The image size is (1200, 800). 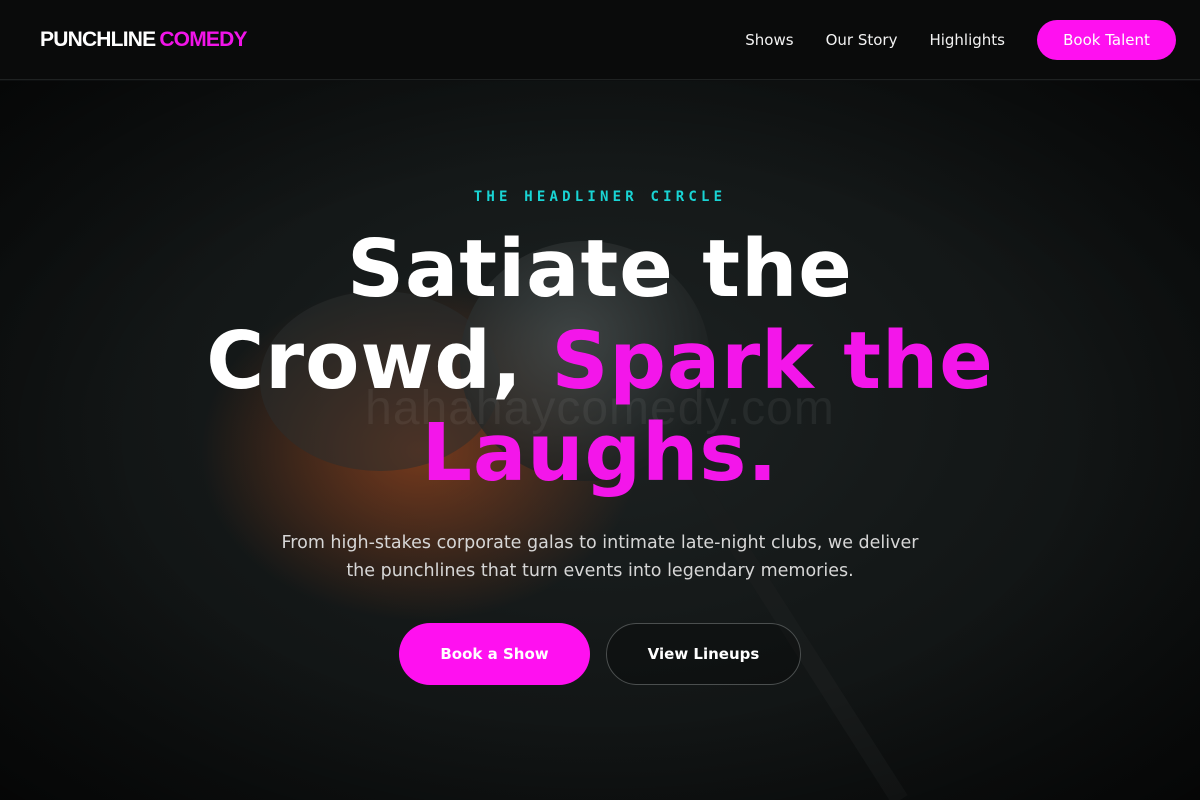 What do you see at coordinates (967, 40) in the screenshot?
I see `nav-link-highlights: Highlights` at bounding box center [967, 40].